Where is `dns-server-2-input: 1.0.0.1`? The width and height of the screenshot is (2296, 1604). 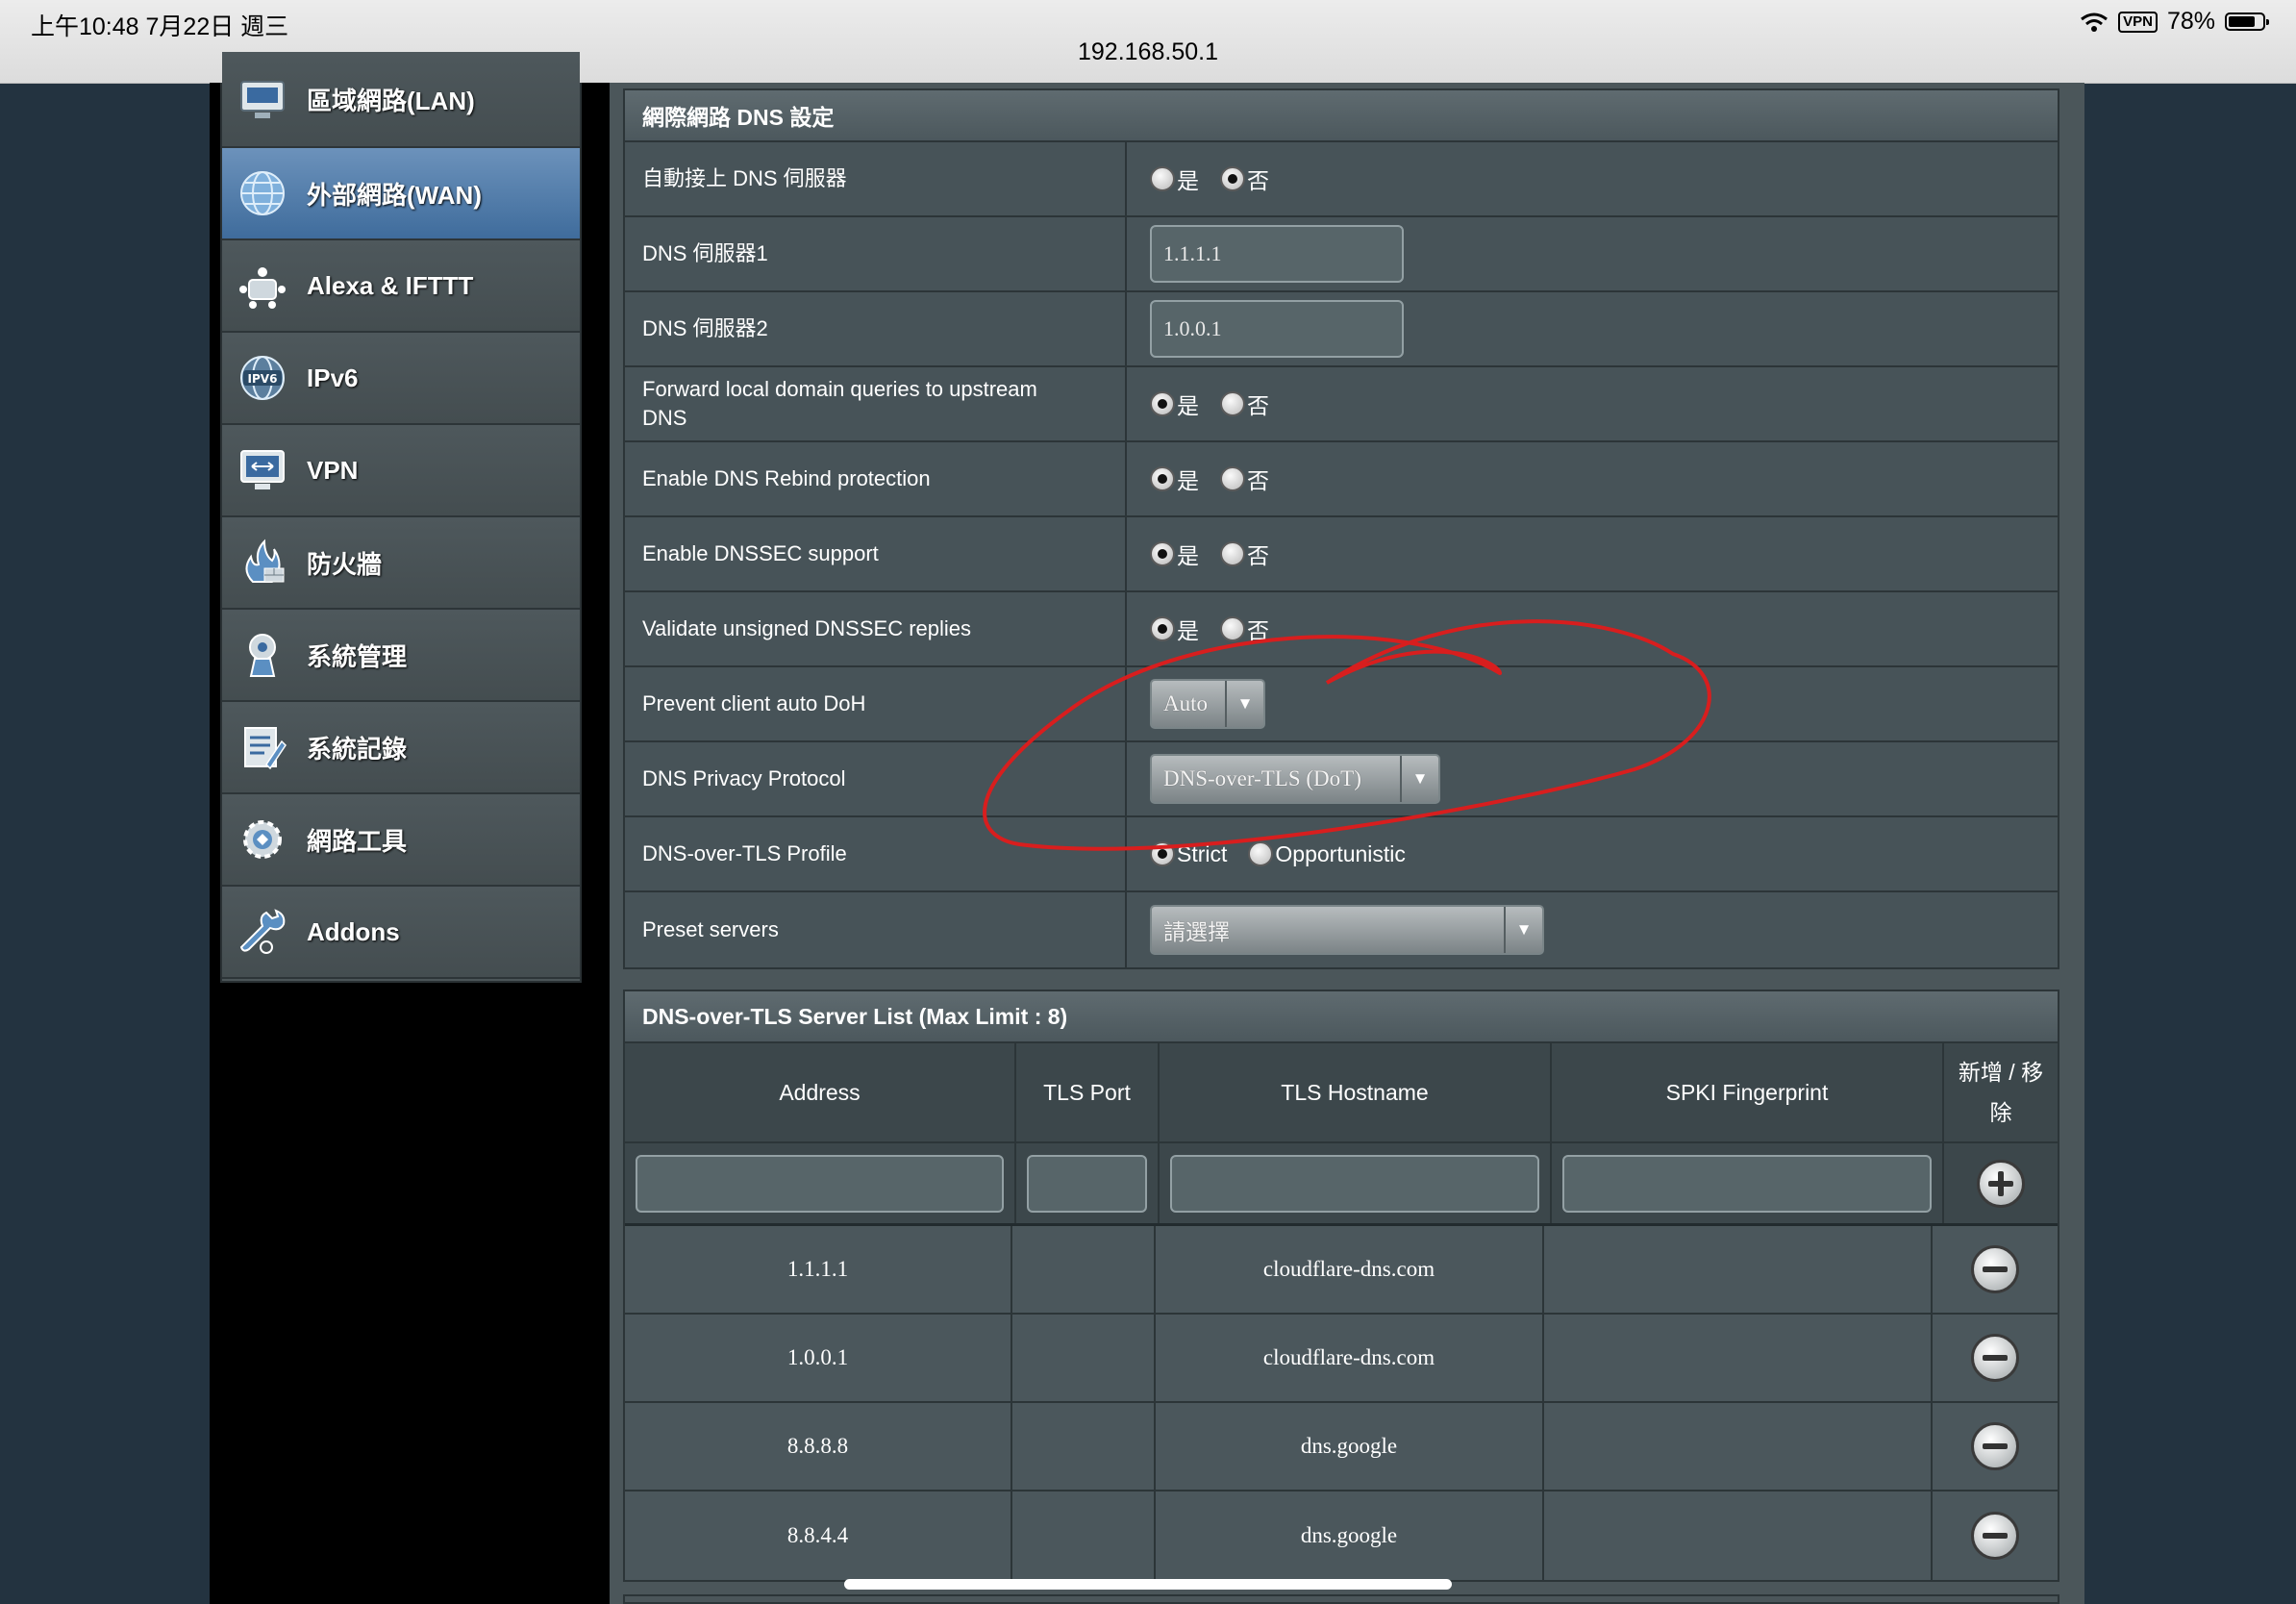 dns-server-2-input: 1.0.0.1 is located at coordinates (1277, 329).